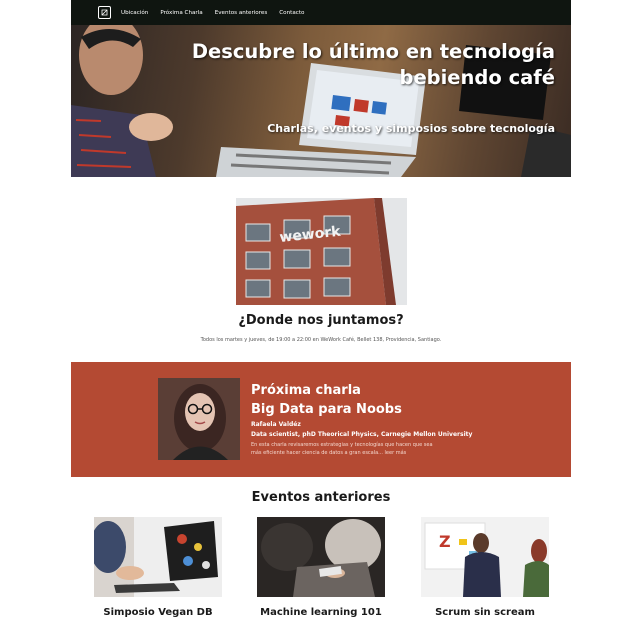 This screenshot has height=644, width=639. Describe the element at coordinates (158, 557) in the screenshot. I see `event-image-vegan-db` at that location.